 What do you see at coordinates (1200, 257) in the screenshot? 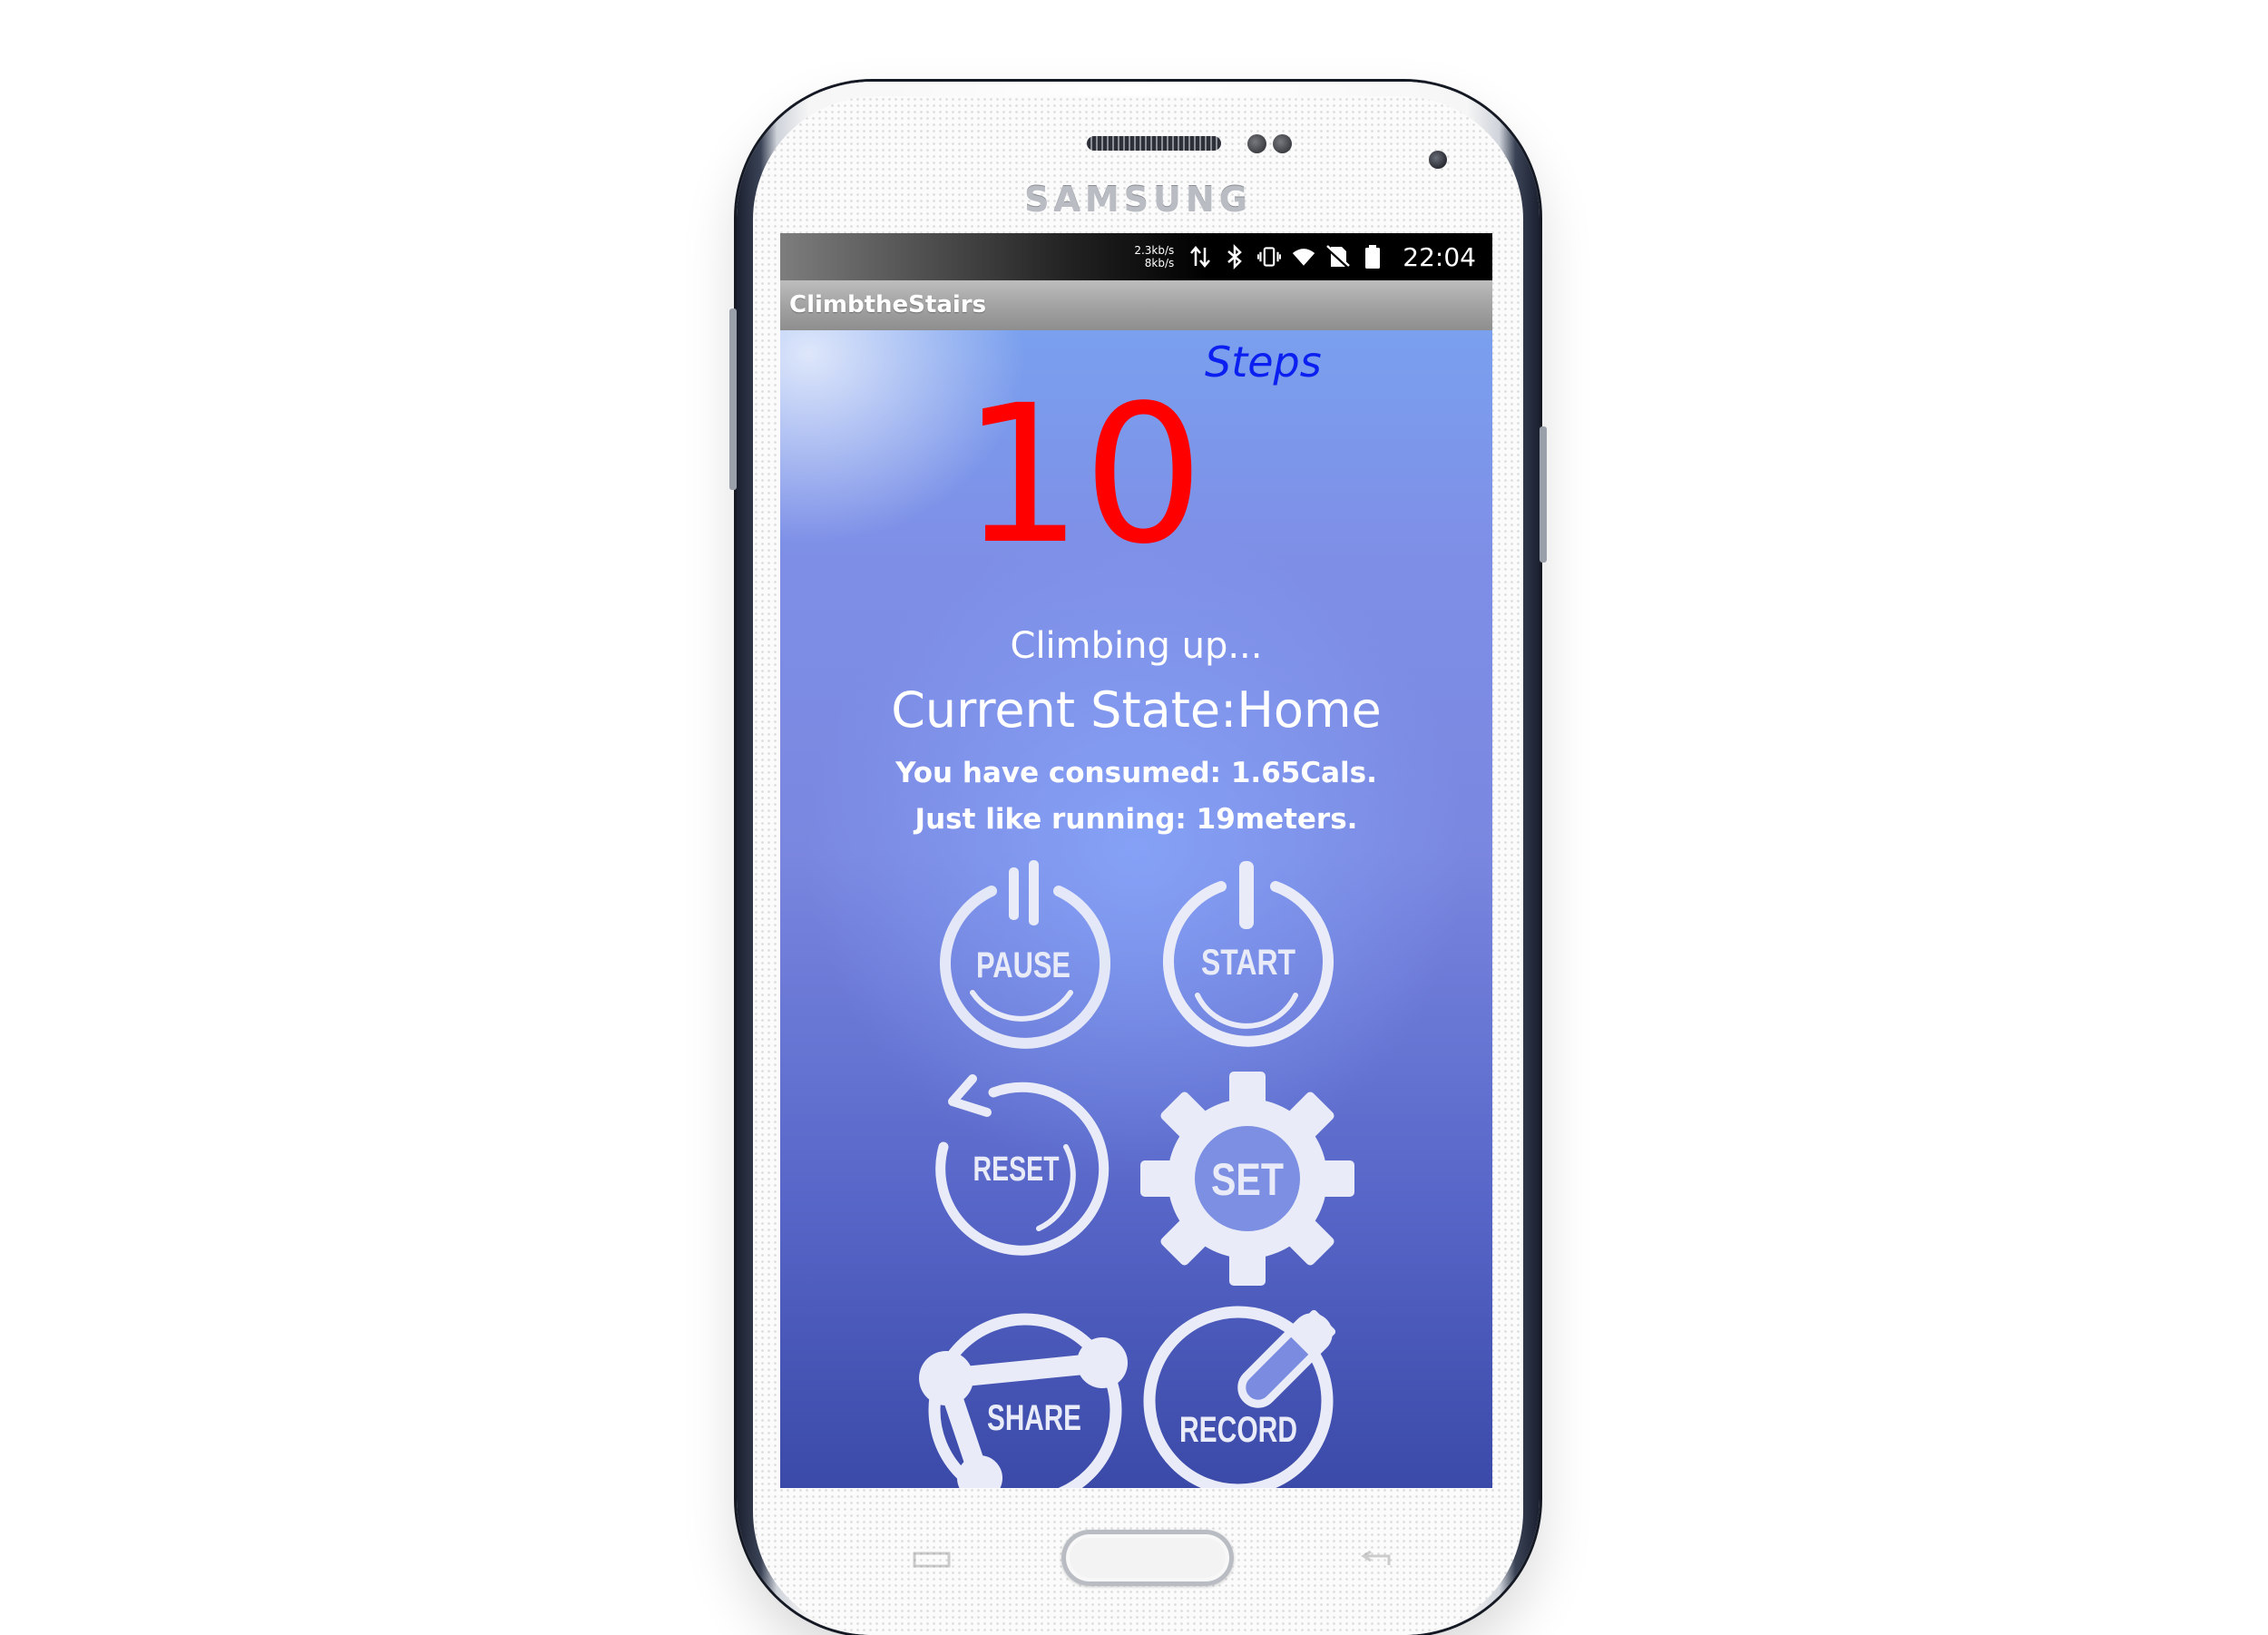
I see `data-transfer-icon` at bounding box center [1200, 257].